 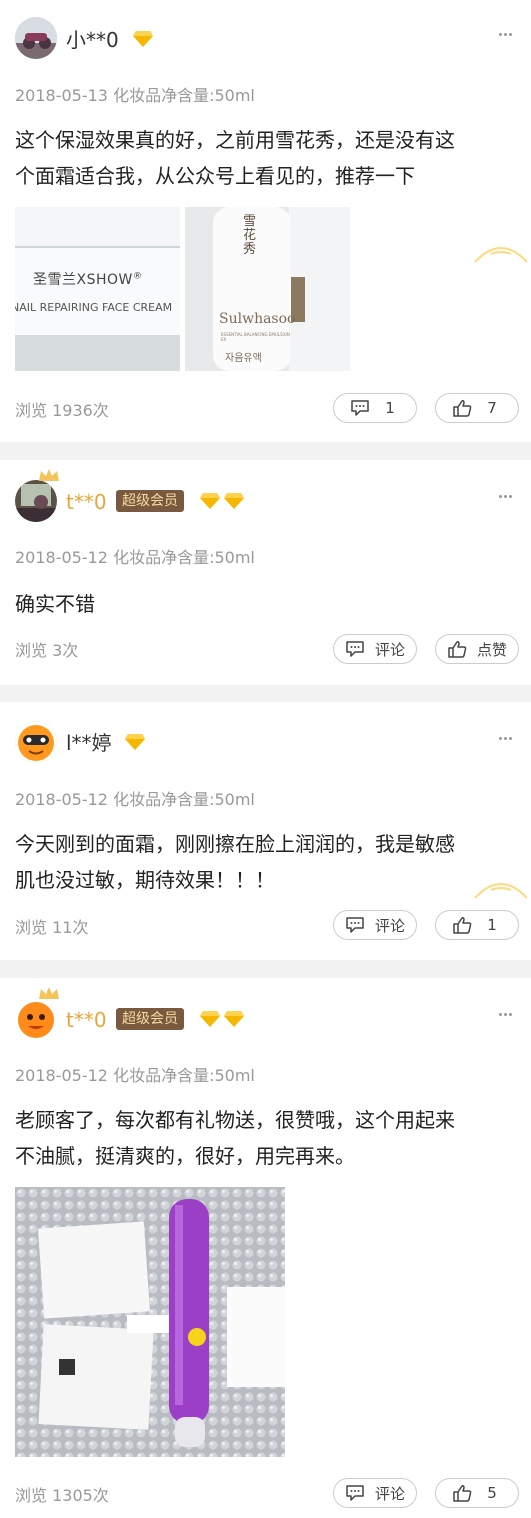 What do you see at coordinates (137, 276) in the screenshot?
I see `registered-mark: ®` at bounding box center [137, 276].